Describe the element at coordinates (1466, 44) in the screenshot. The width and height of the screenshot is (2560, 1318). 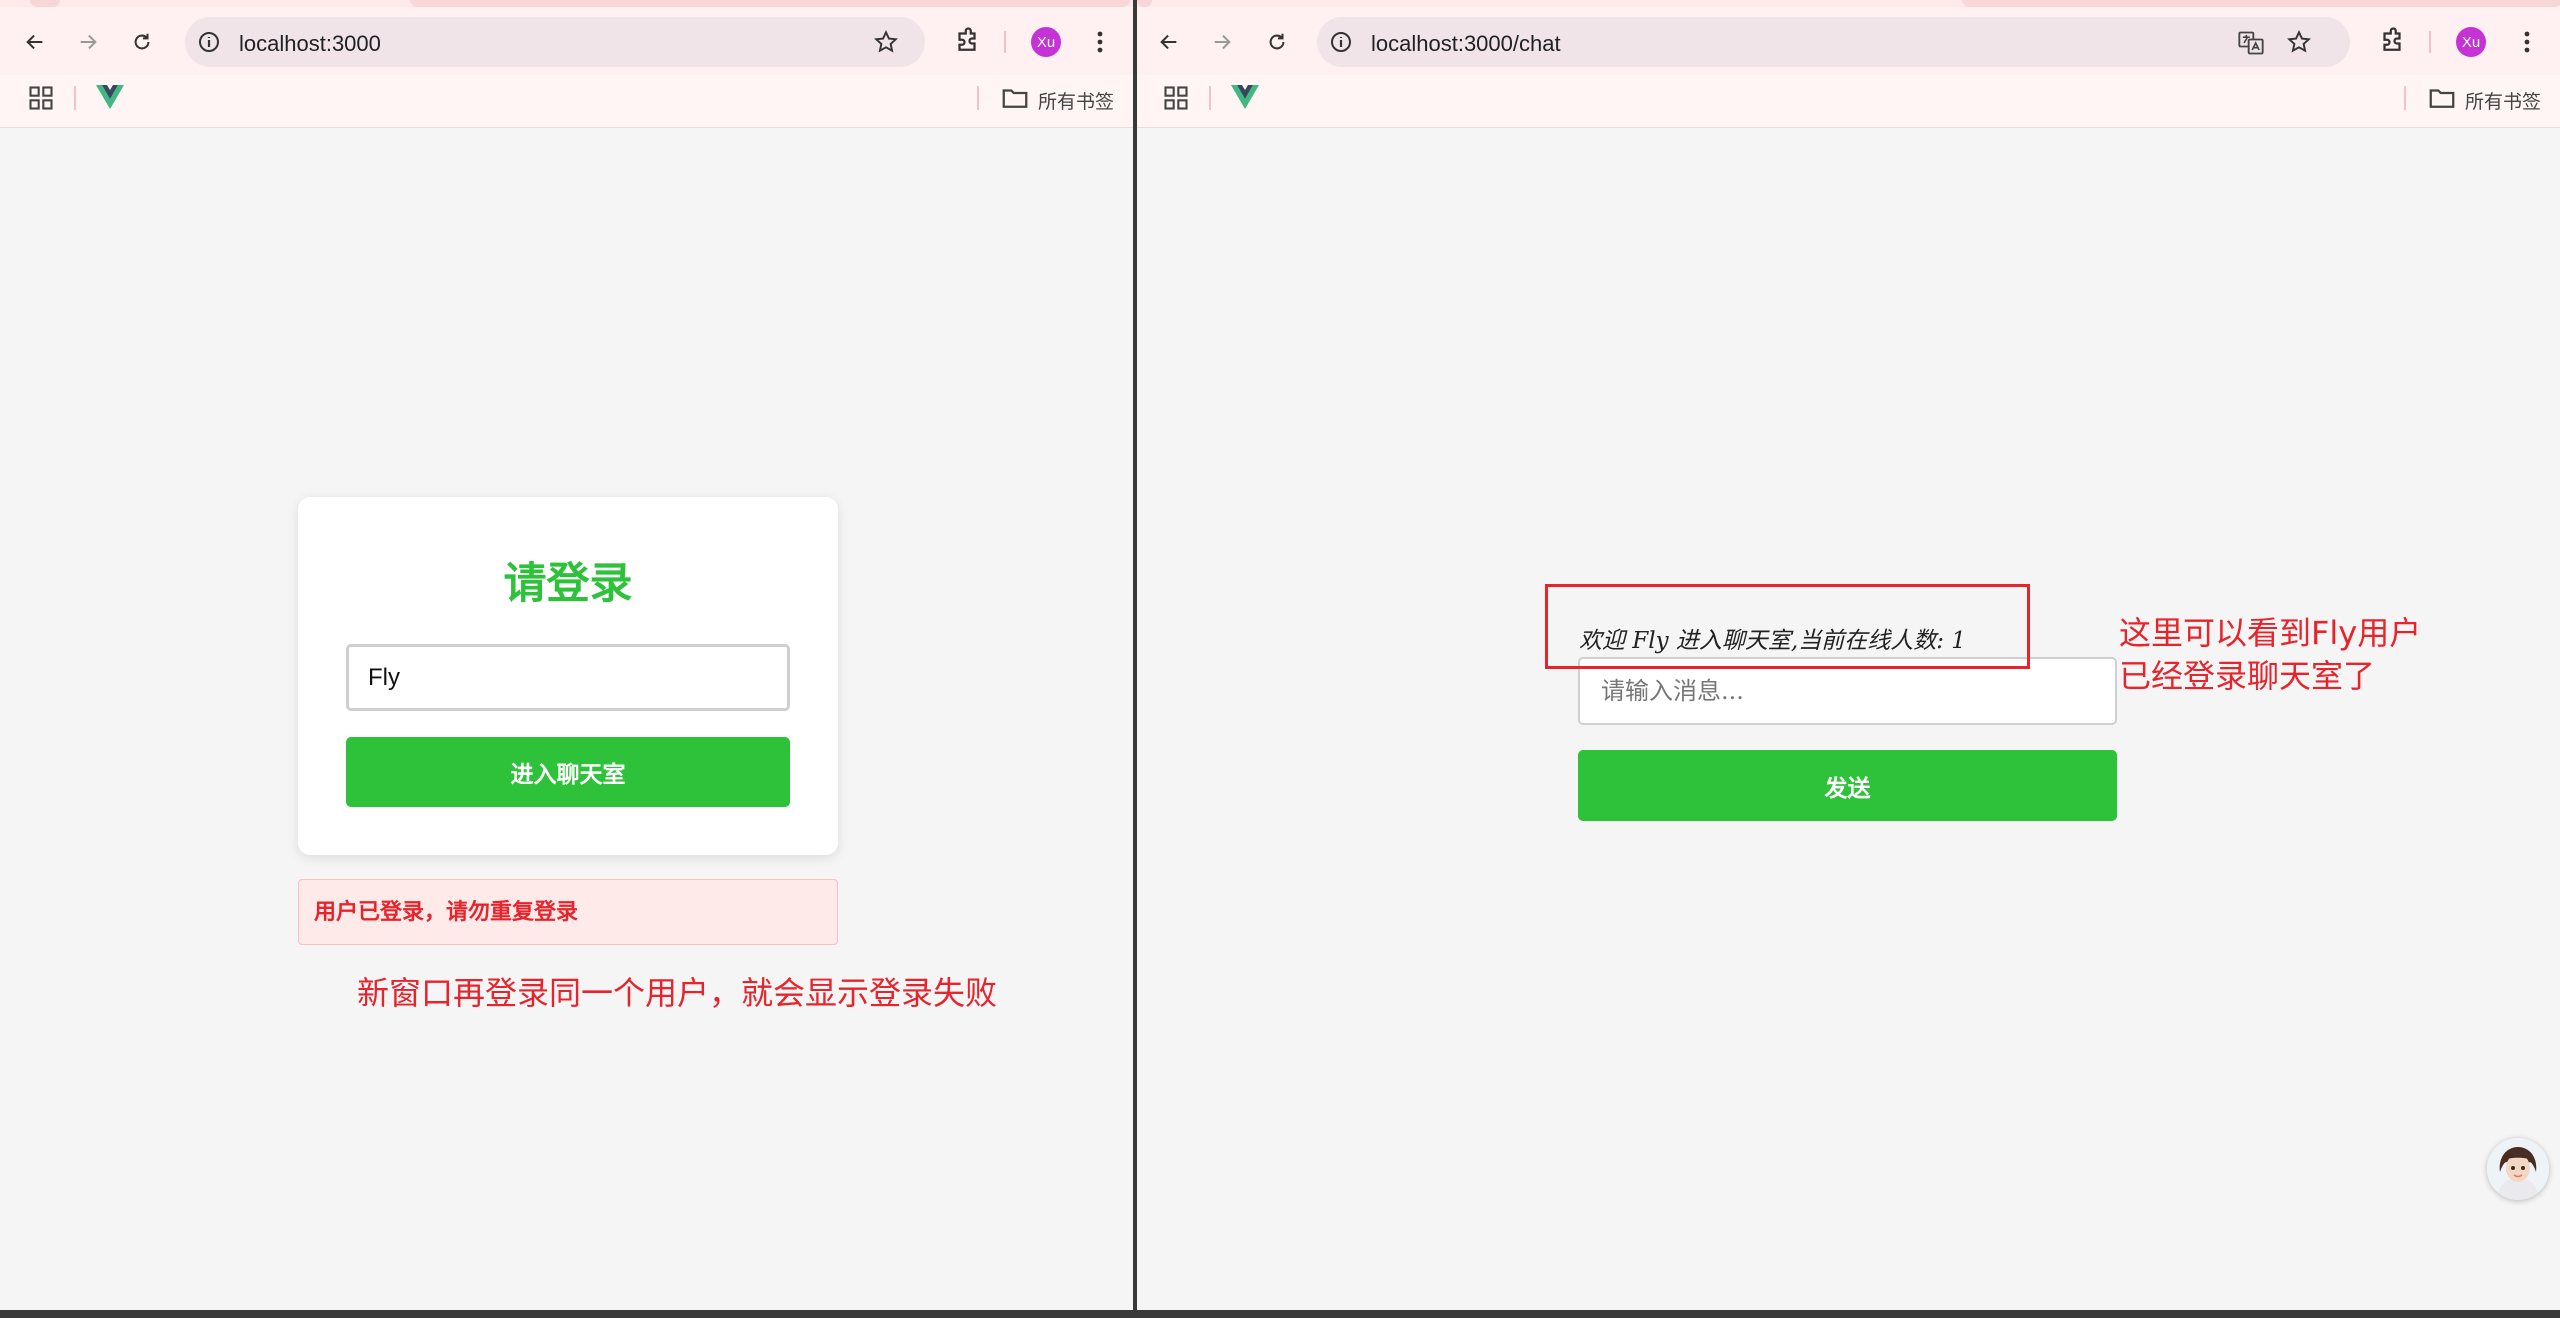
I see `url-text: localhost:3000/chat` at that location.